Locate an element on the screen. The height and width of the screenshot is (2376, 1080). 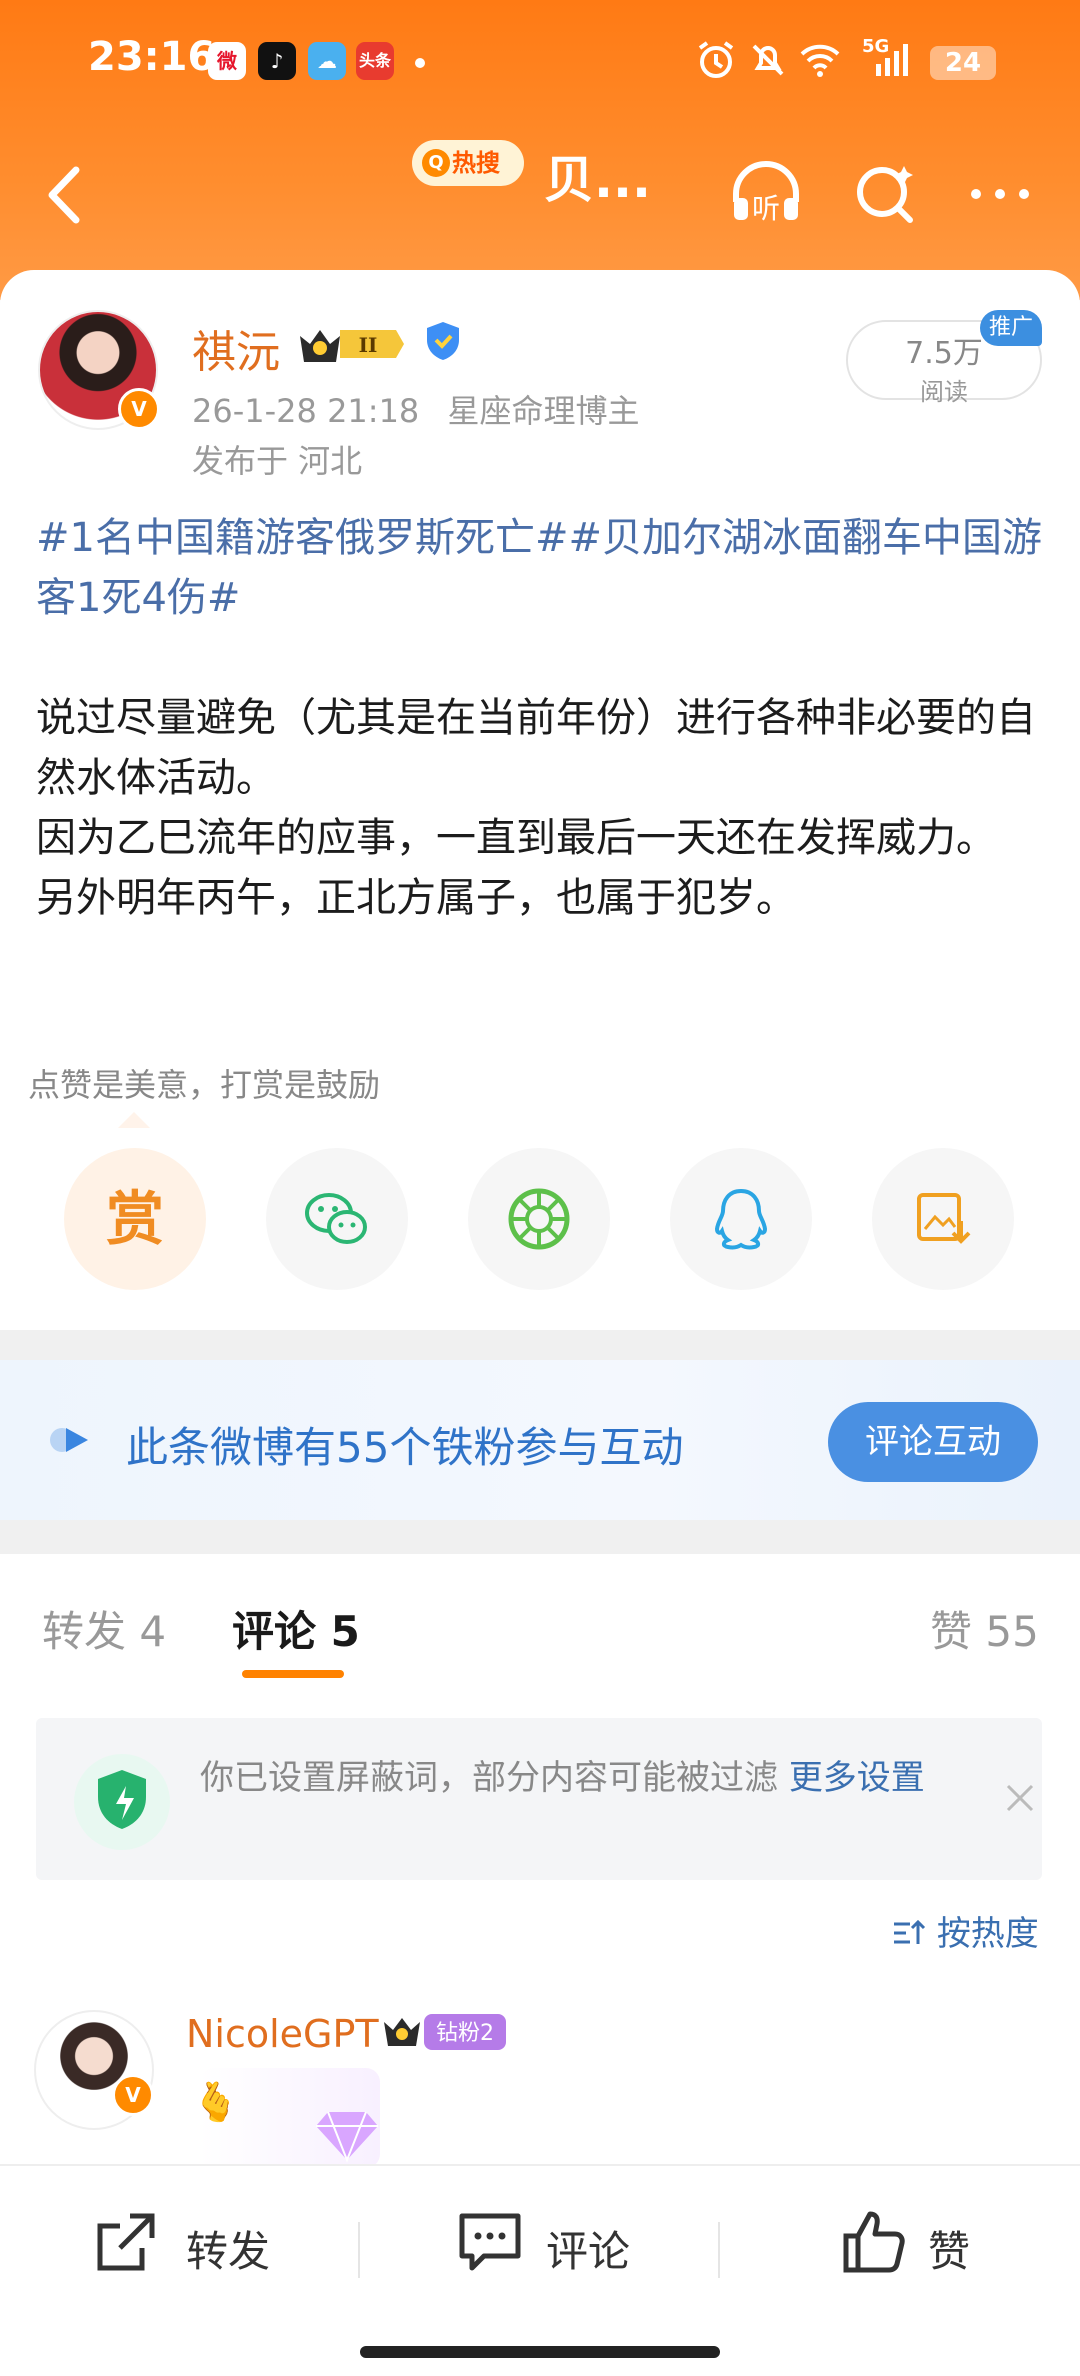
fan-level-badge-icon: 钻粉2 is located at coordinates (445, 2032).